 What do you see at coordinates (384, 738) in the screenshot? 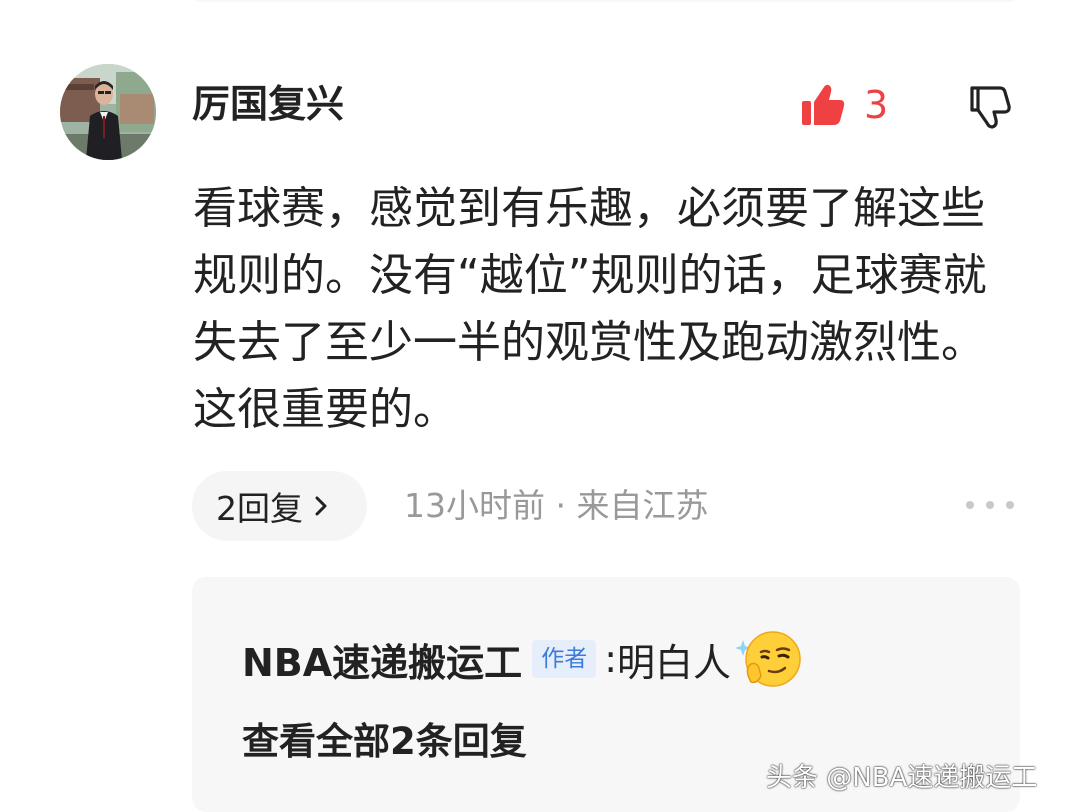
I see `view-all-replies-link: 查看全部2条回复` at bounding box center [384, 738].